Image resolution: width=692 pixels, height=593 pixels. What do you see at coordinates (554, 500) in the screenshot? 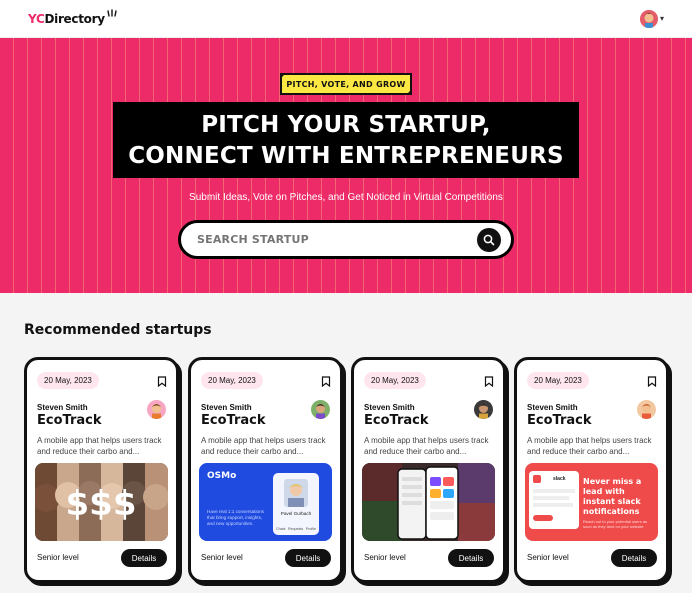
I see `thumb-slack-card: slack` at bounding box center [554, 500].